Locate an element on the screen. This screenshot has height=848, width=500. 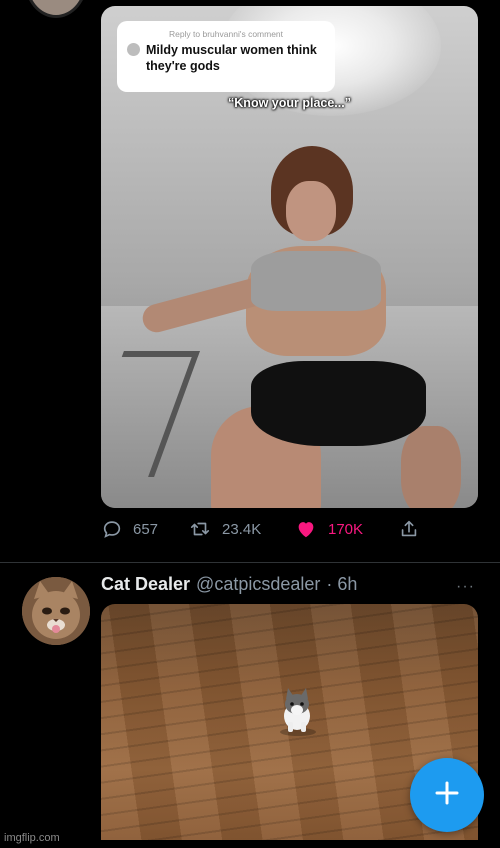
display-name: Cat Dealer is located at coordinates (145, 584).